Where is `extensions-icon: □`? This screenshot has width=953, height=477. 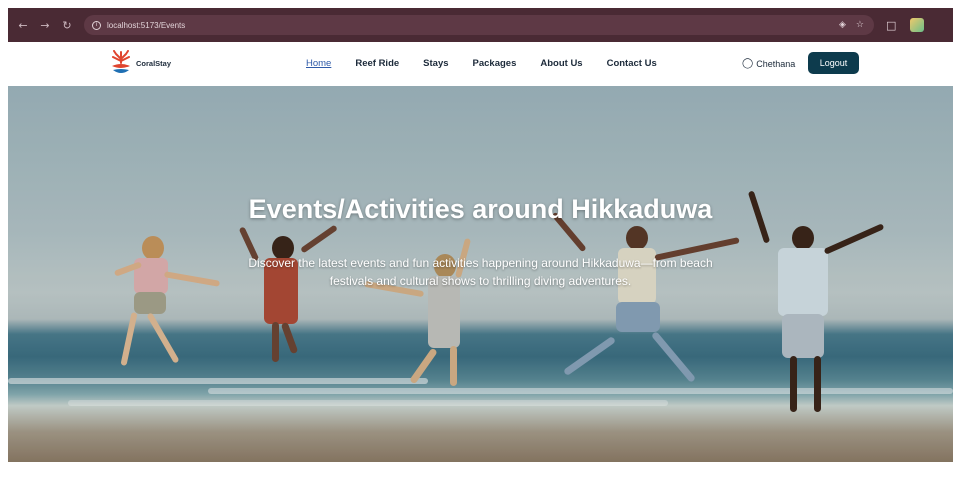 extensions-icon: □ is located at coordinates (891, 25).